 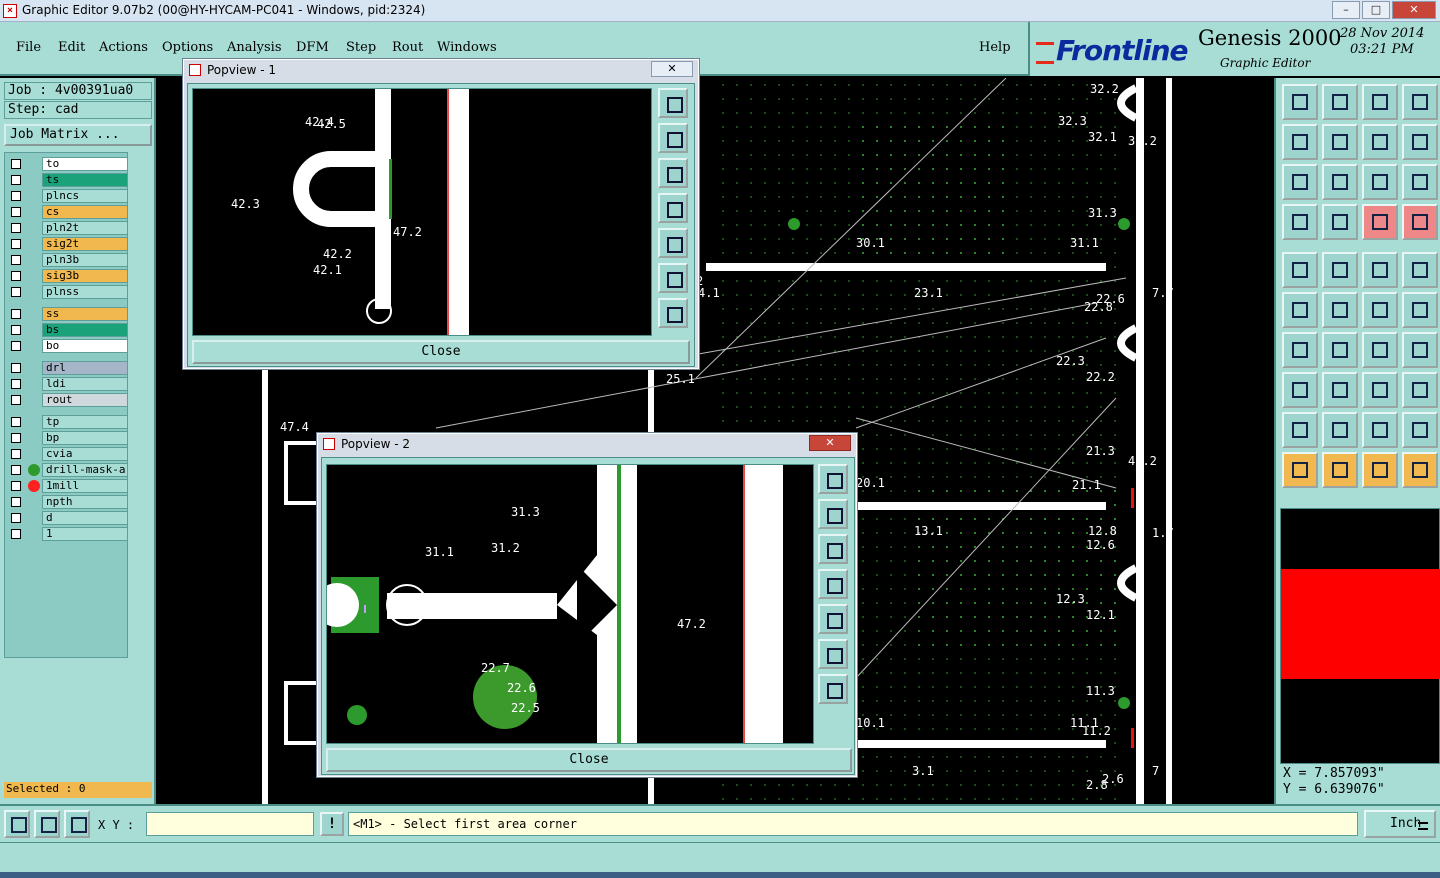 What do you see at coordinates (85, 212) in the screenshot?
I see `layer-name: cs` at bounding box center [85, 212].